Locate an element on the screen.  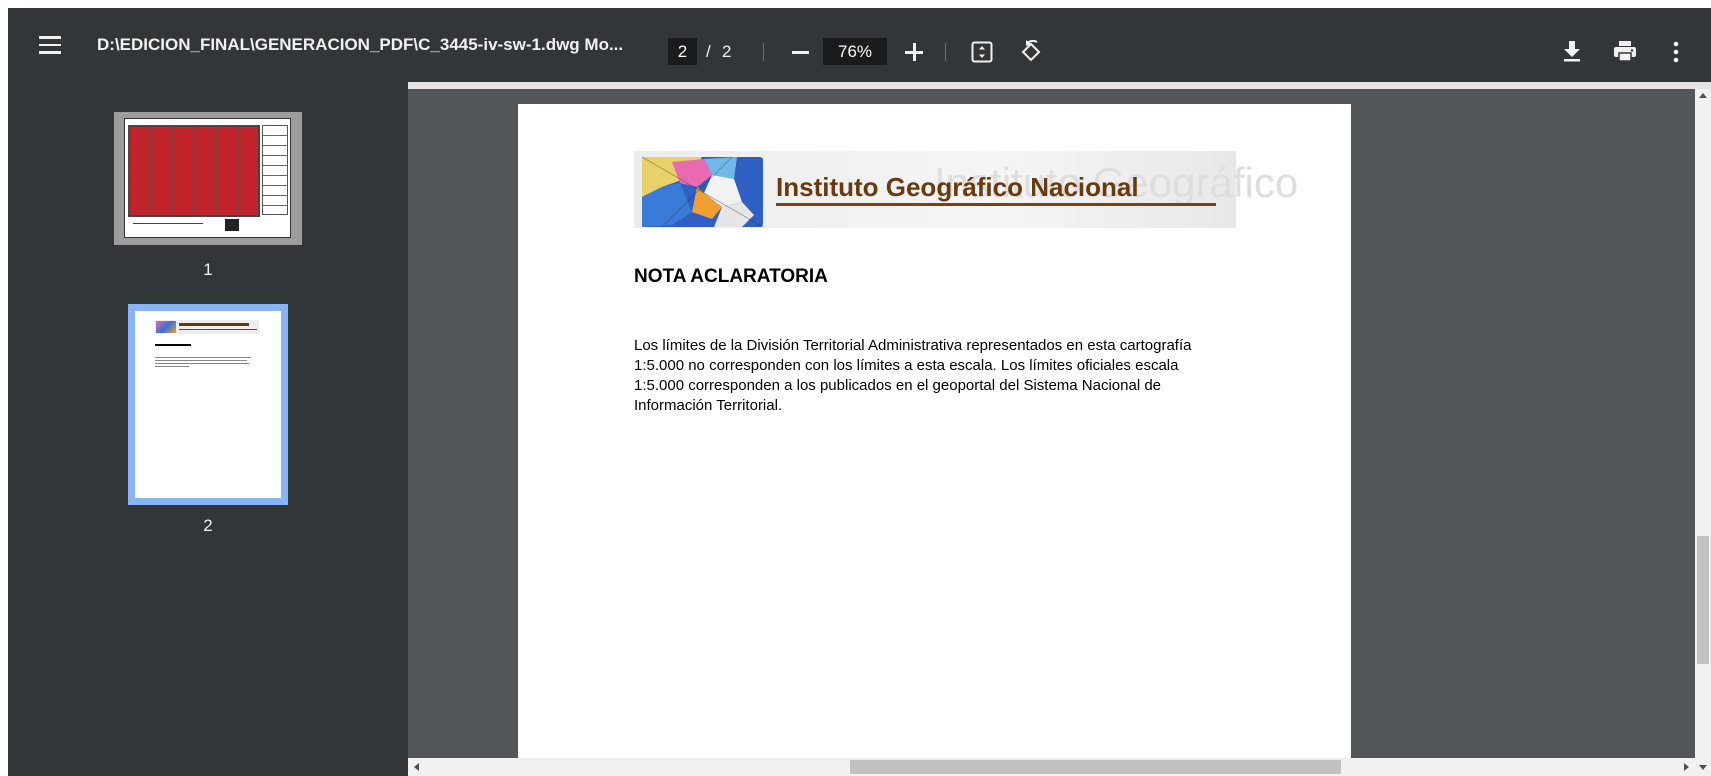
thumbnail-label-1: 1 is located at coordinates (208, 269).